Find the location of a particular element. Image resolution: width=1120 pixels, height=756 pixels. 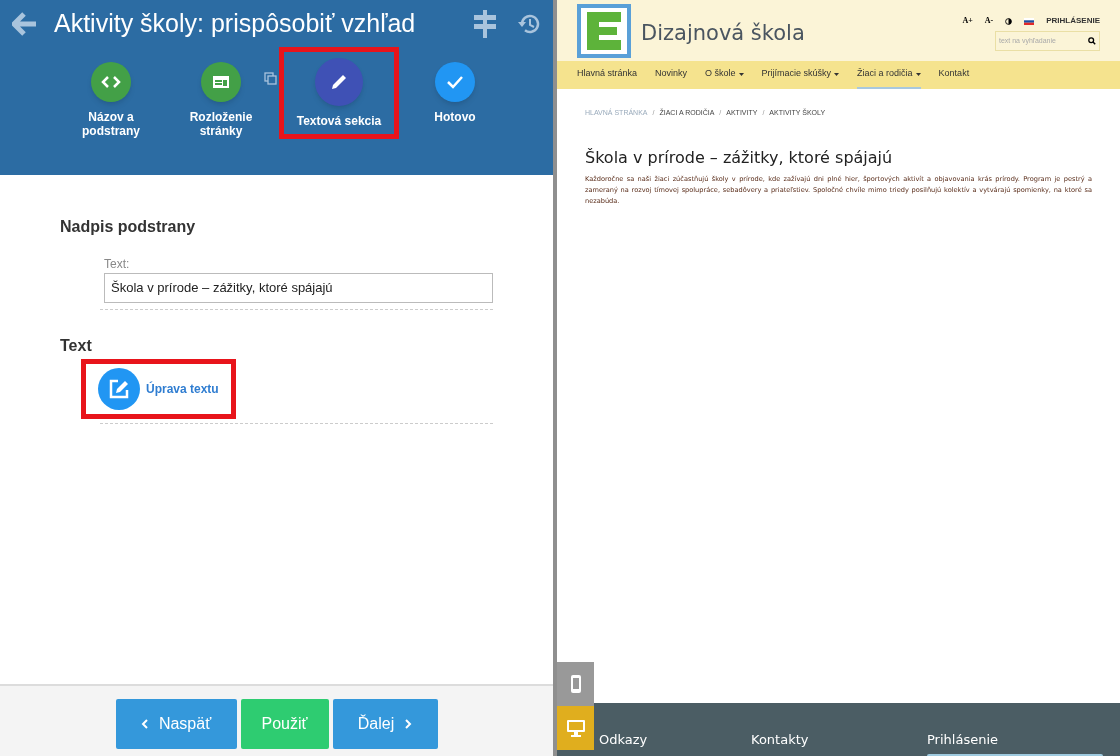

signpost-icon is located at coordinates (485, 24).